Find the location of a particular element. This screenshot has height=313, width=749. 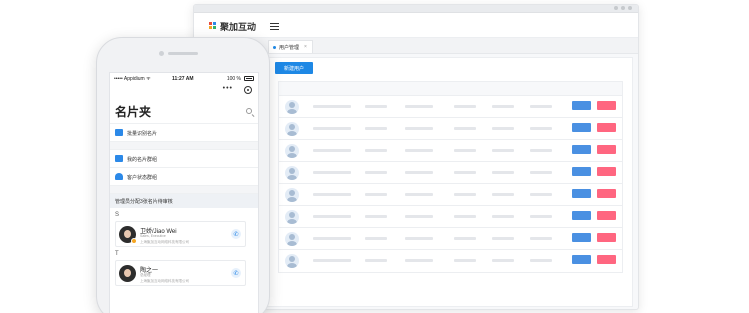

tab-user-management: 用户管理 × is located at coordinates (290, 46).